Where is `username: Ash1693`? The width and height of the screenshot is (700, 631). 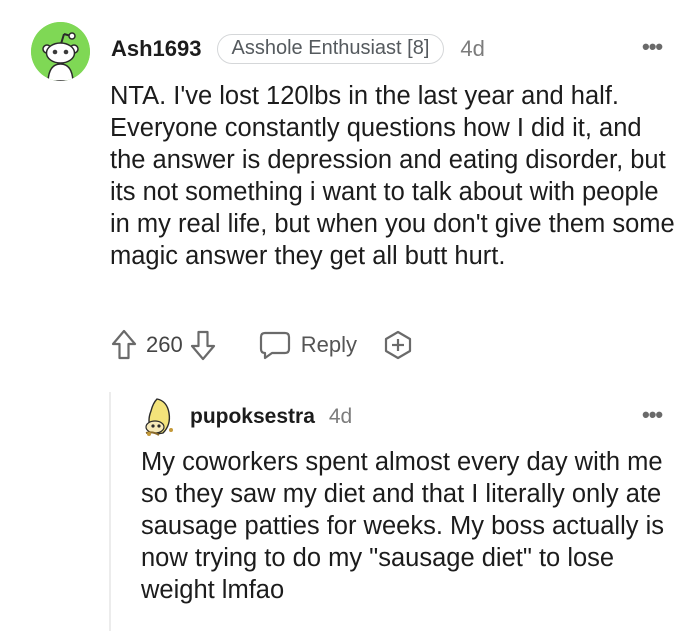
username: Ash1693 is located at coordinates (156, 49).